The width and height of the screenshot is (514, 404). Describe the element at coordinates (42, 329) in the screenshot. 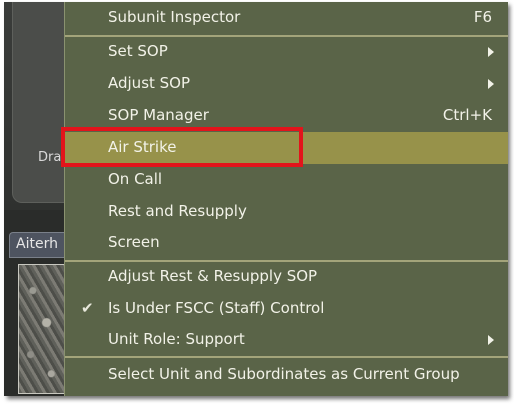

I see `background-map-thumbnail` at that location.